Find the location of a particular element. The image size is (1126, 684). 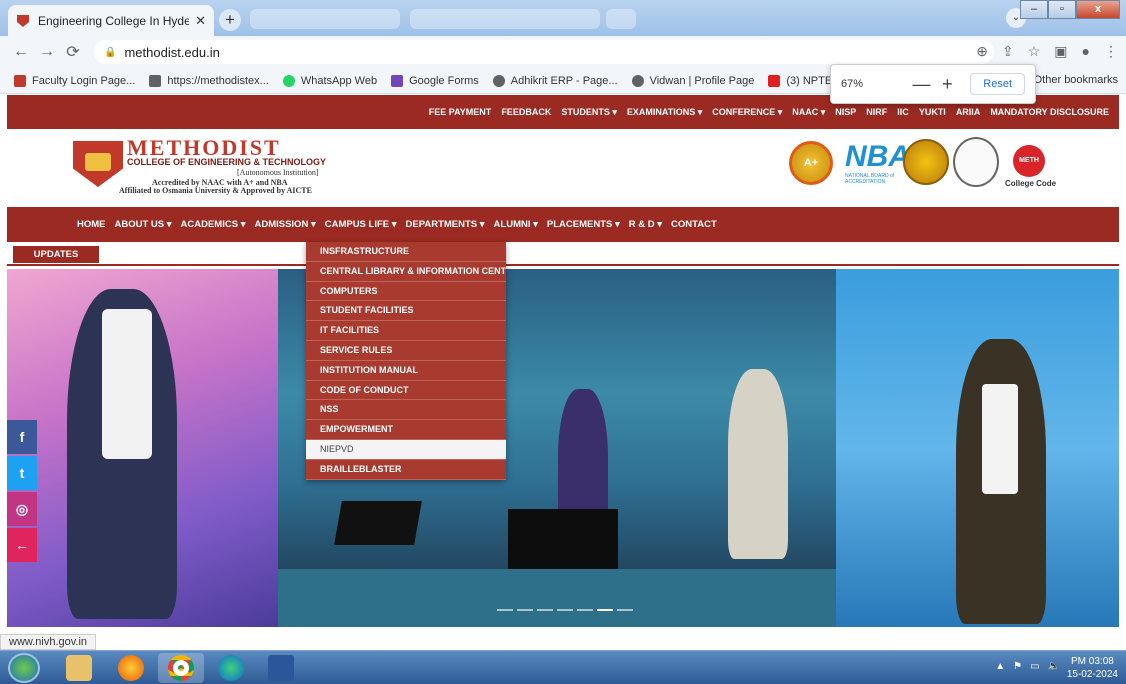

start-button-icon is located at coordinates (24, 668).